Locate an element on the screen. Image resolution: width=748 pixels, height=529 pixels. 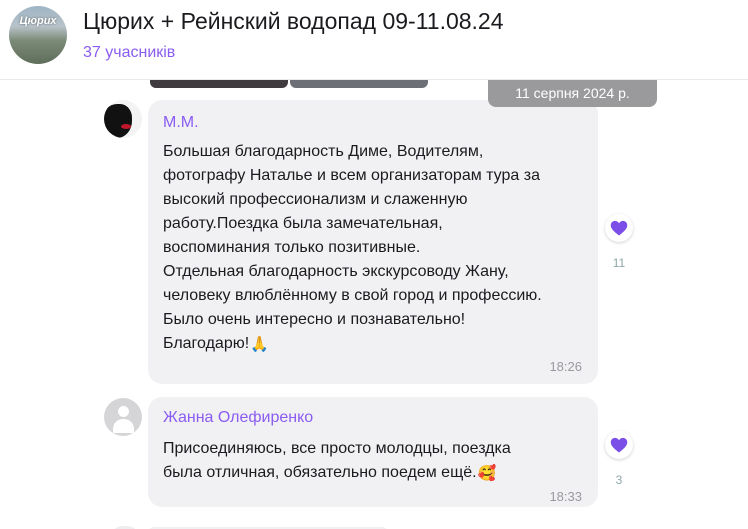
sender-name: М.М. is located at coordinates (181, 123).